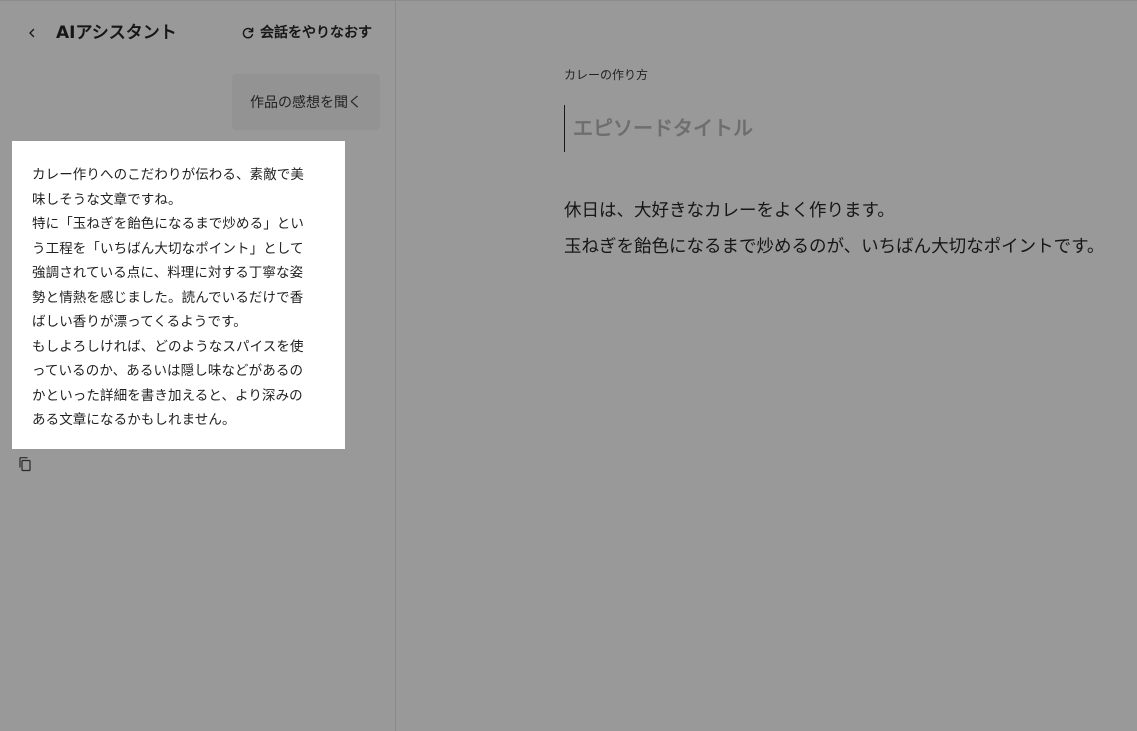 This screenshot has height=731, width=1137. I want to click on ai-message-line: かといった詳細を書き加えると、より深みの, so click(167, 395).